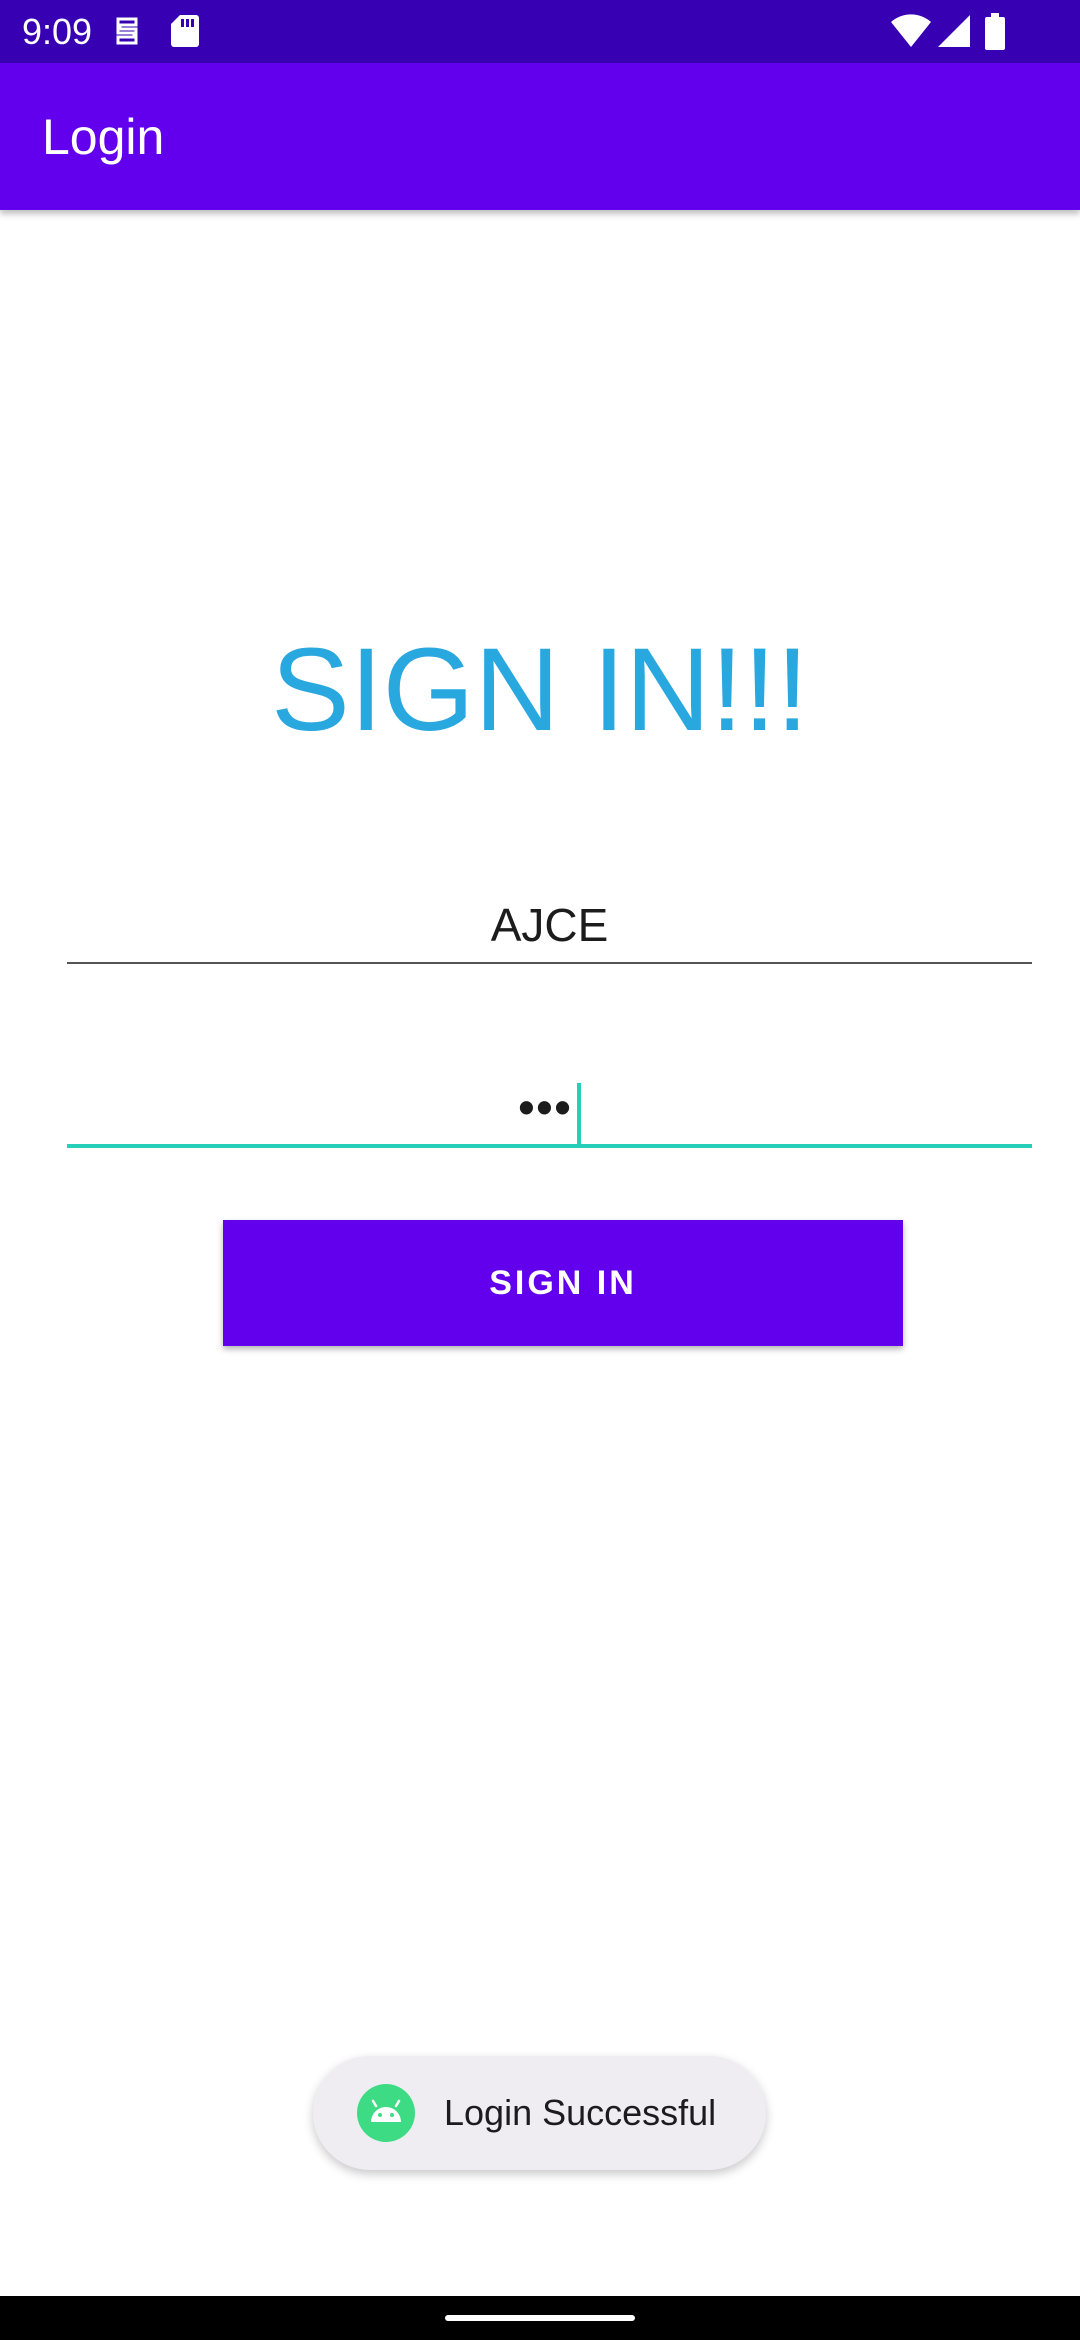 Image resolution: width=1080 pixels, height=2340 pixels. What do you see at coordinates (185, 33) in the screenshot?
I see `sd-card-icon` at bounding box center [185, 33].